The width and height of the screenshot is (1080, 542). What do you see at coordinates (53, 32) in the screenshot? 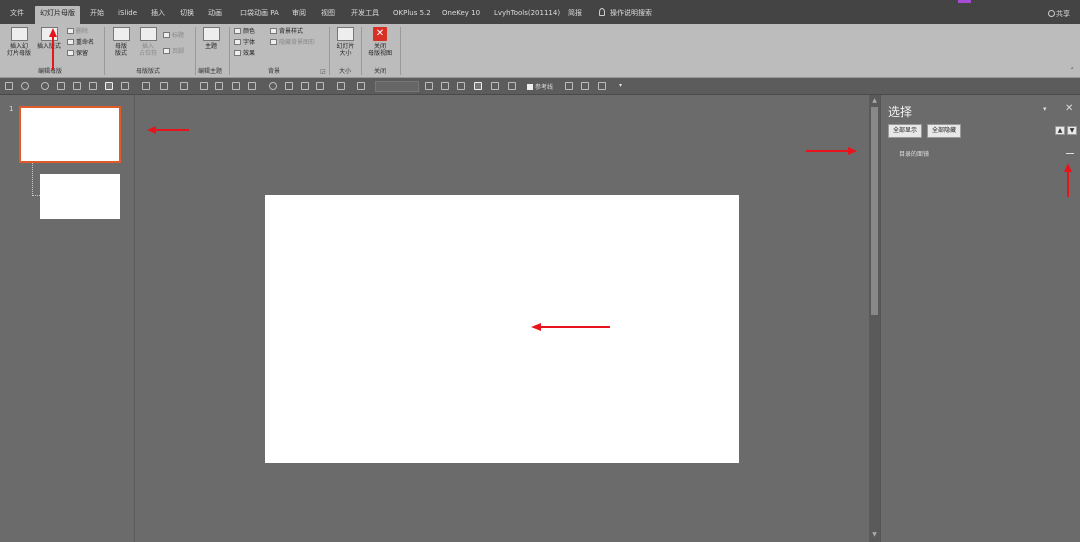
I see `annotation-arrowhead-tab` at bounding box center [53, 32].